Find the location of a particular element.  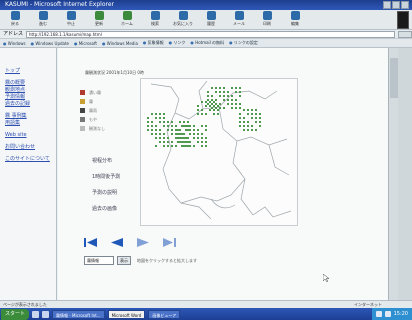

first-frame-button is located at coordinates (91, 242).